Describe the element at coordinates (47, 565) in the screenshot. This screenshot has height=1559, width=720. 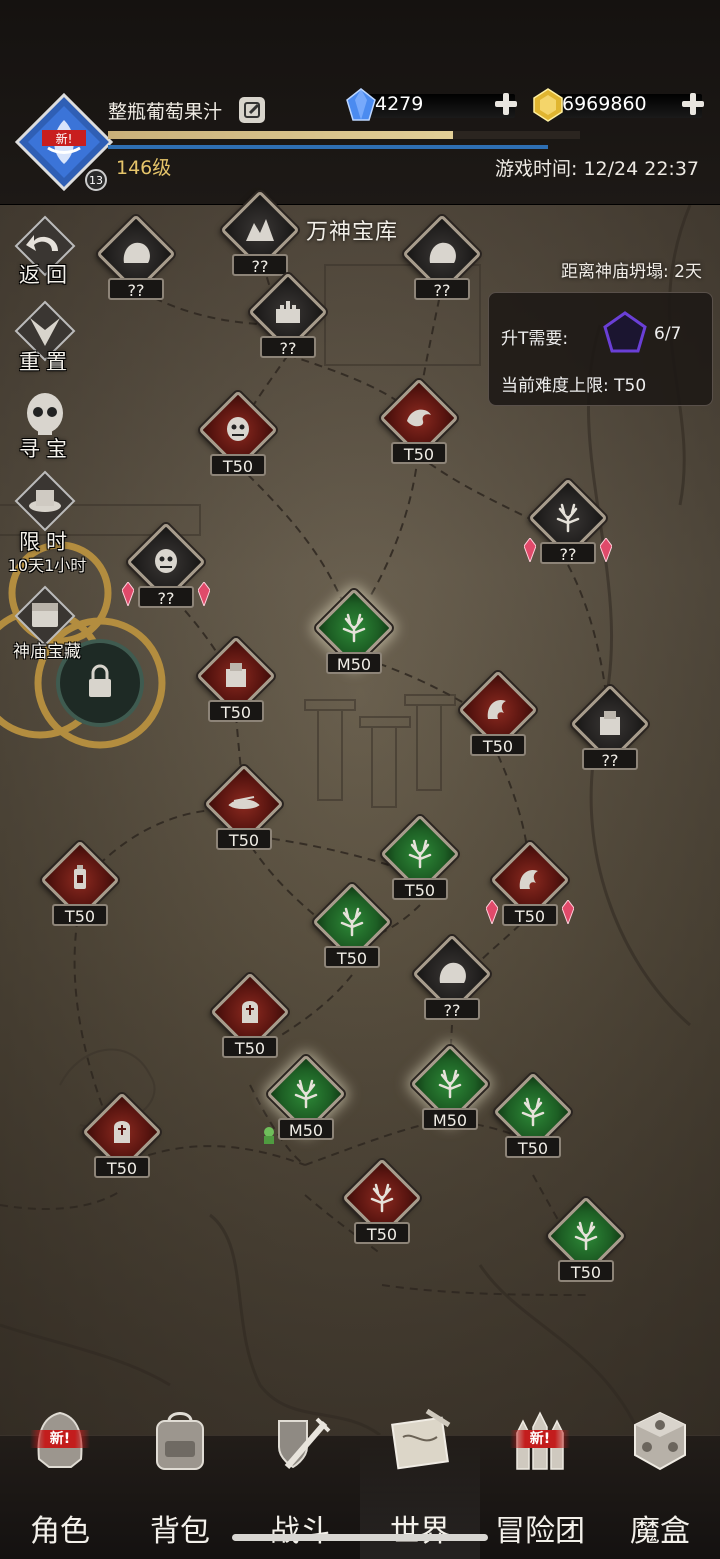
I see `limited-time-remaining: 10天1小时` at that location.